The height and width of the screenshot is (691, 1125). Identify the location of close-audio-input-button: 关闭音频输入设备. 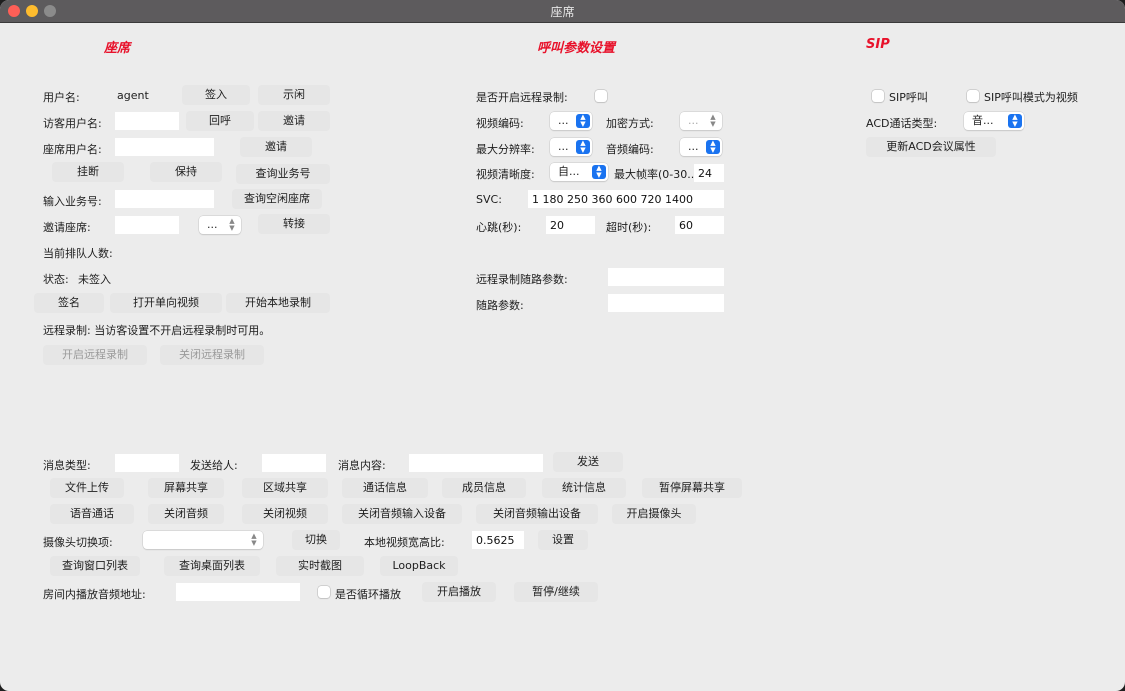
(402, 514).